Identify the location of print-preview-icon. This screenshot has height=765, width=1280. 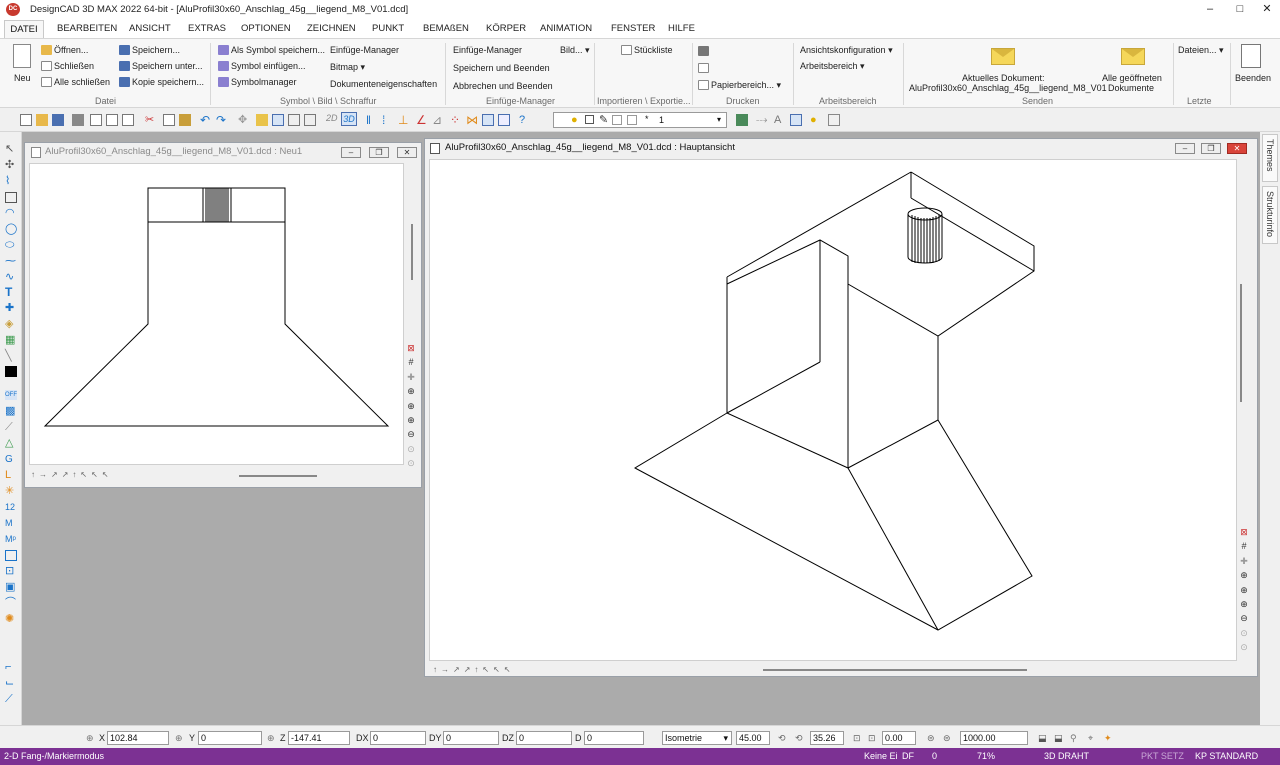
(703, 68).